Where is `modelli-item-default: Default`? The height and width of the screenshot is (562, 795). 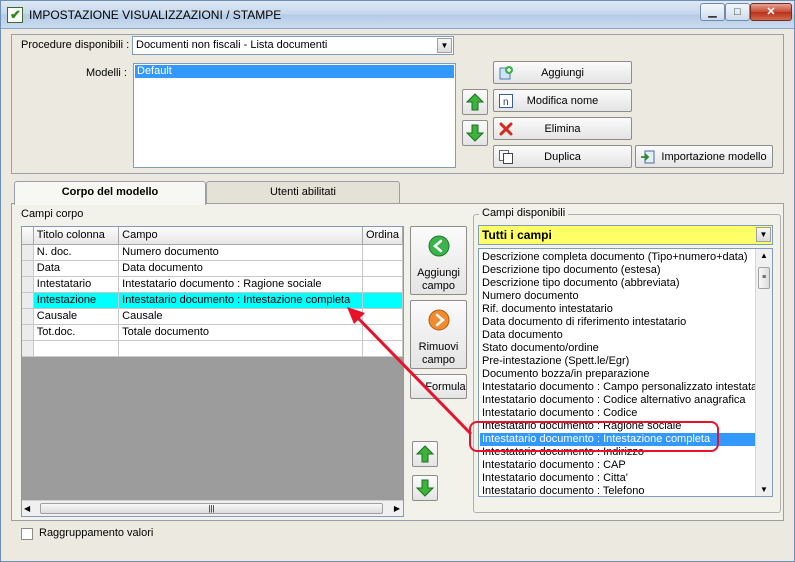 modelli-item-default: Default is located at coordinates (294, 71).